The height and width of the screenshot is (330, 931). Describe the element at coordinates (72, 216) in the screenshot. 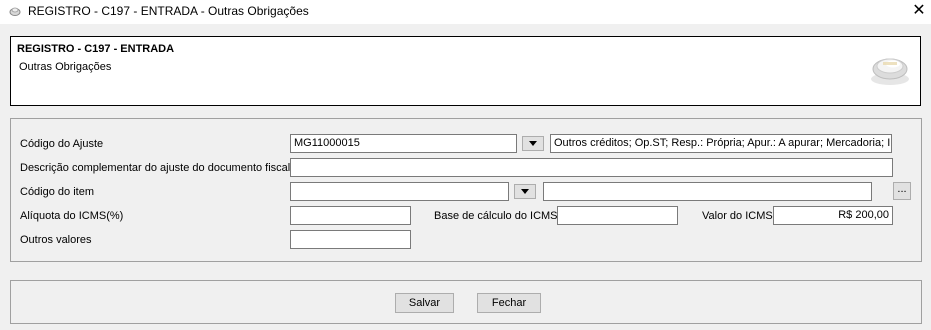

I see `aliquota-icms-label: Alíquota do ICMS(%)` at that location.